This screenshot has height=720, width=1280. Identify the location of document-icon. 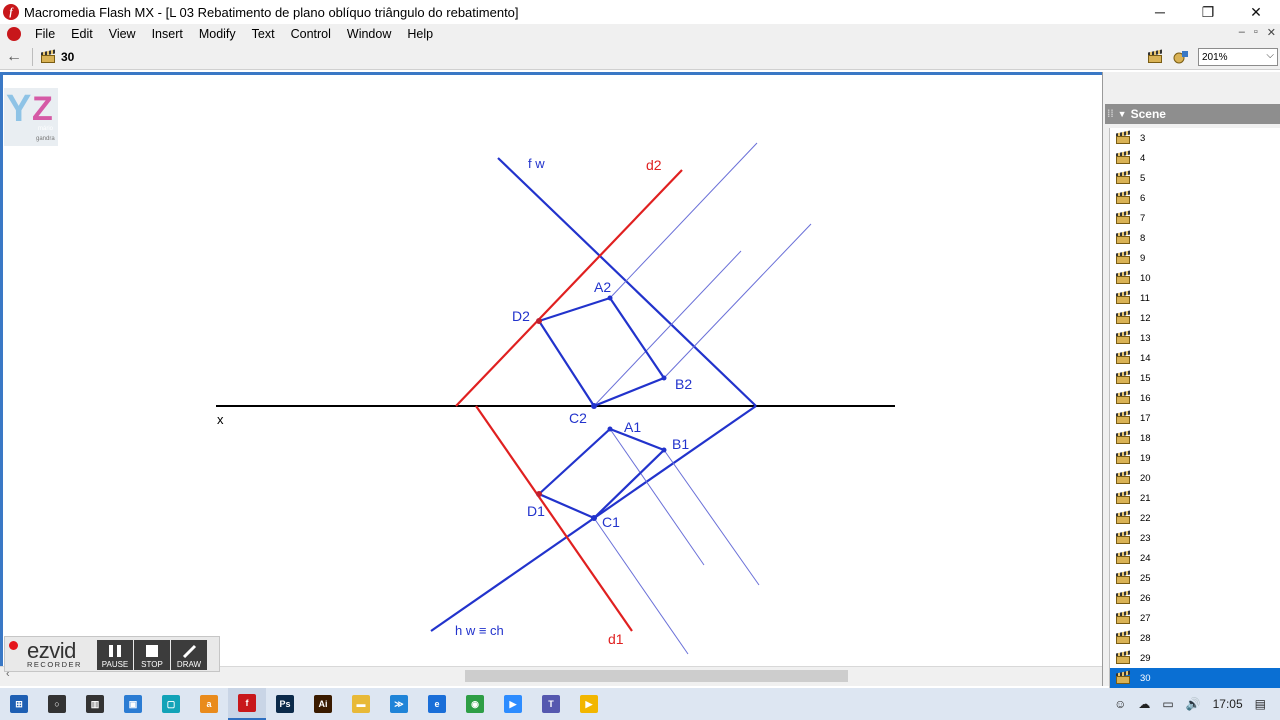
(14, 34).